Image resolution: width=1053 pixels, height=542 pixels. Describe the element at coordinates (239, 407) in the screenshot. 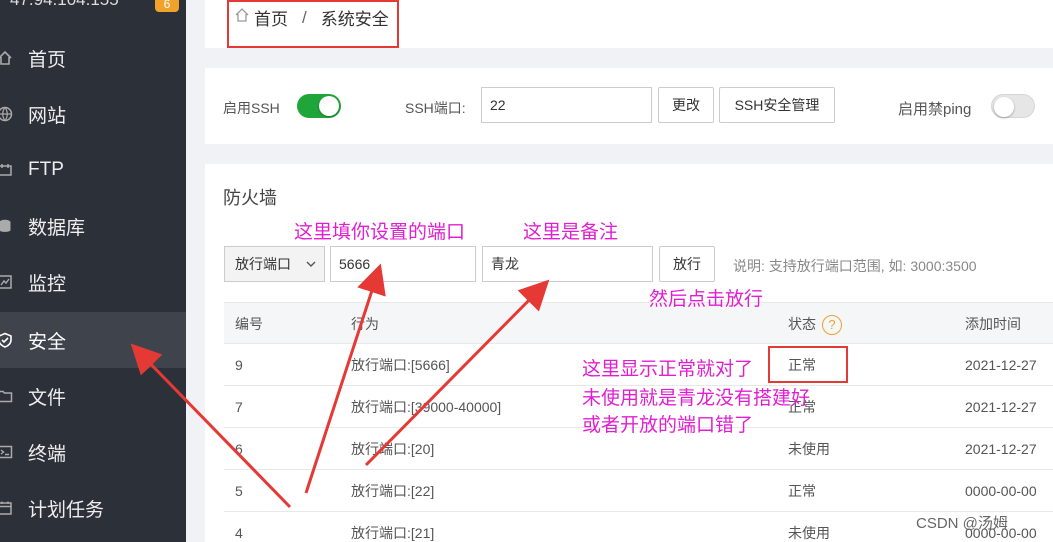

I see `cell-id: 7` at that location.